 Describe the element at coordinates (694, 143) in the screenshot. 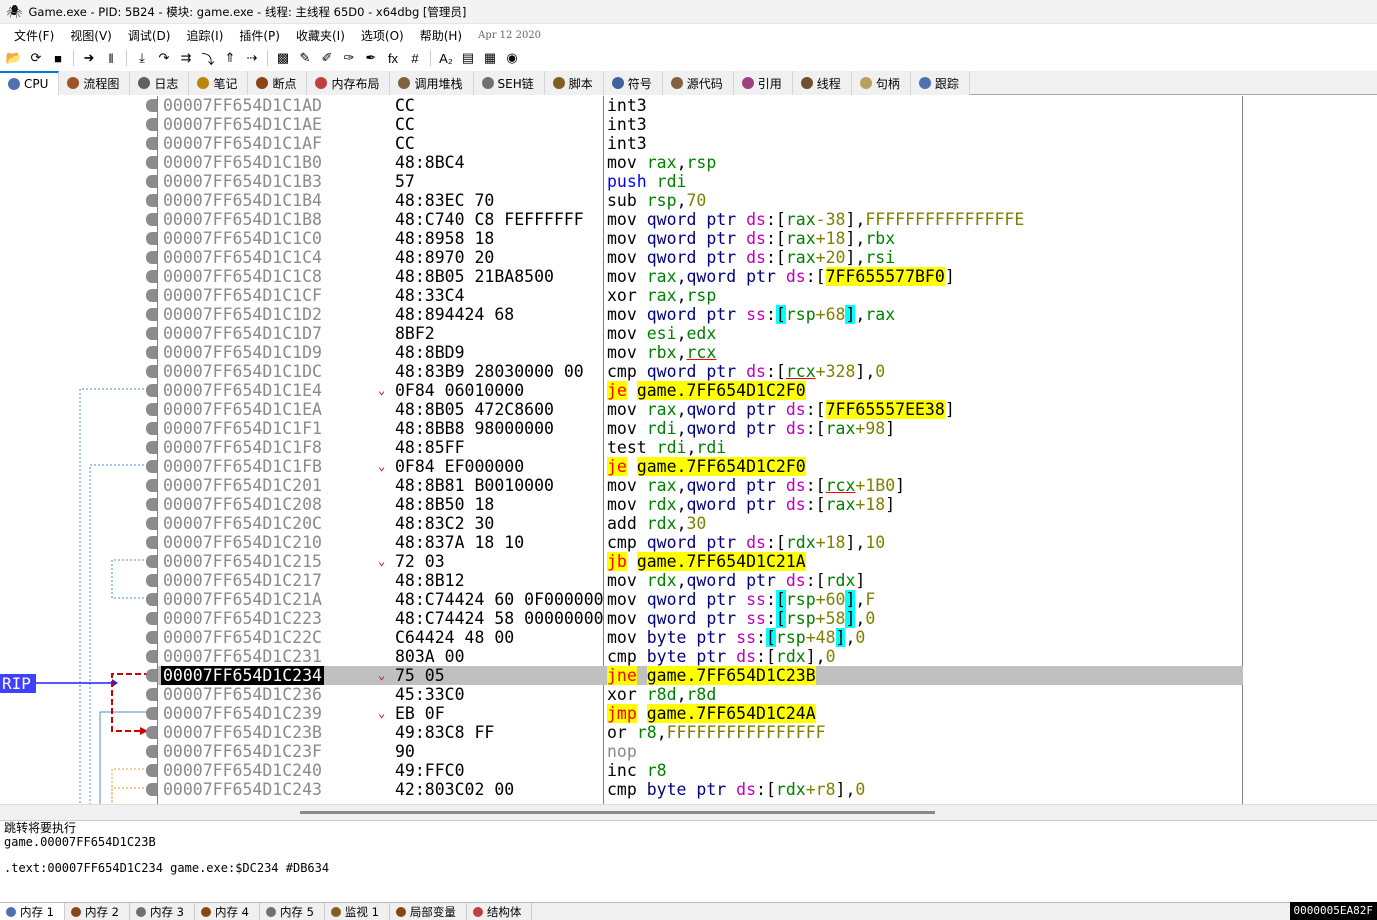

I see `instruction-row: 00007FF654D1C1AF CC int3` at that location.